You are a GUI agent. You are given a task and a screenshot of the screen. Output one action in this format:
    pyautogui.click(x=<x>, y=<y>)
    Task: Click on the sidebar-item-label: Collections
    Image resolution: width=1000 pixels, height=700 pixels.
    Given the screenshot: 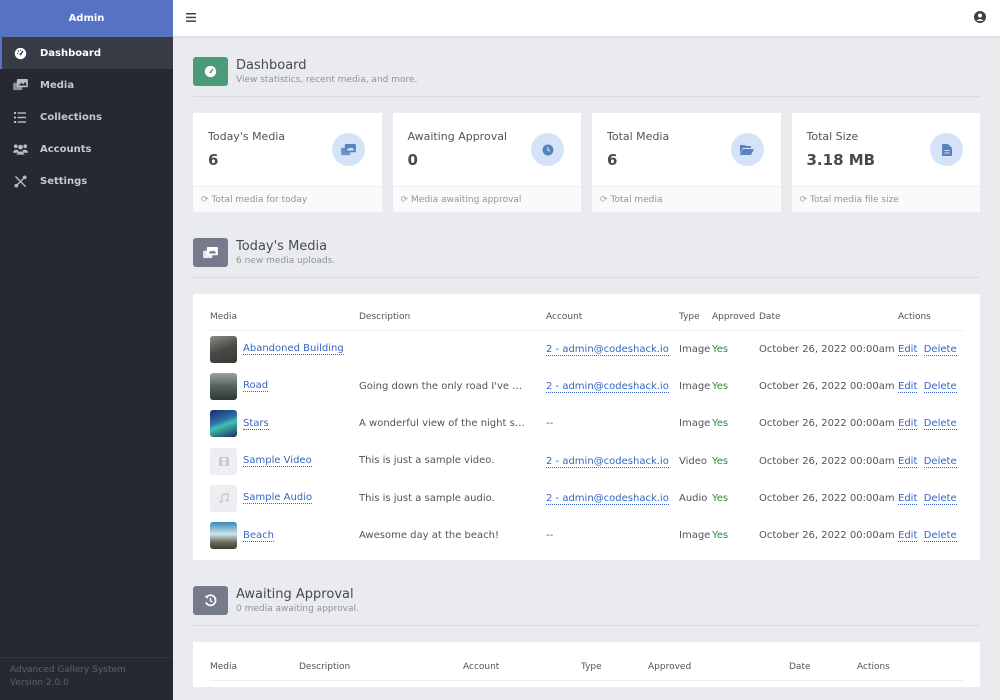 What is the action you would take?
    pyautogui.click(x=71, y=117)
    